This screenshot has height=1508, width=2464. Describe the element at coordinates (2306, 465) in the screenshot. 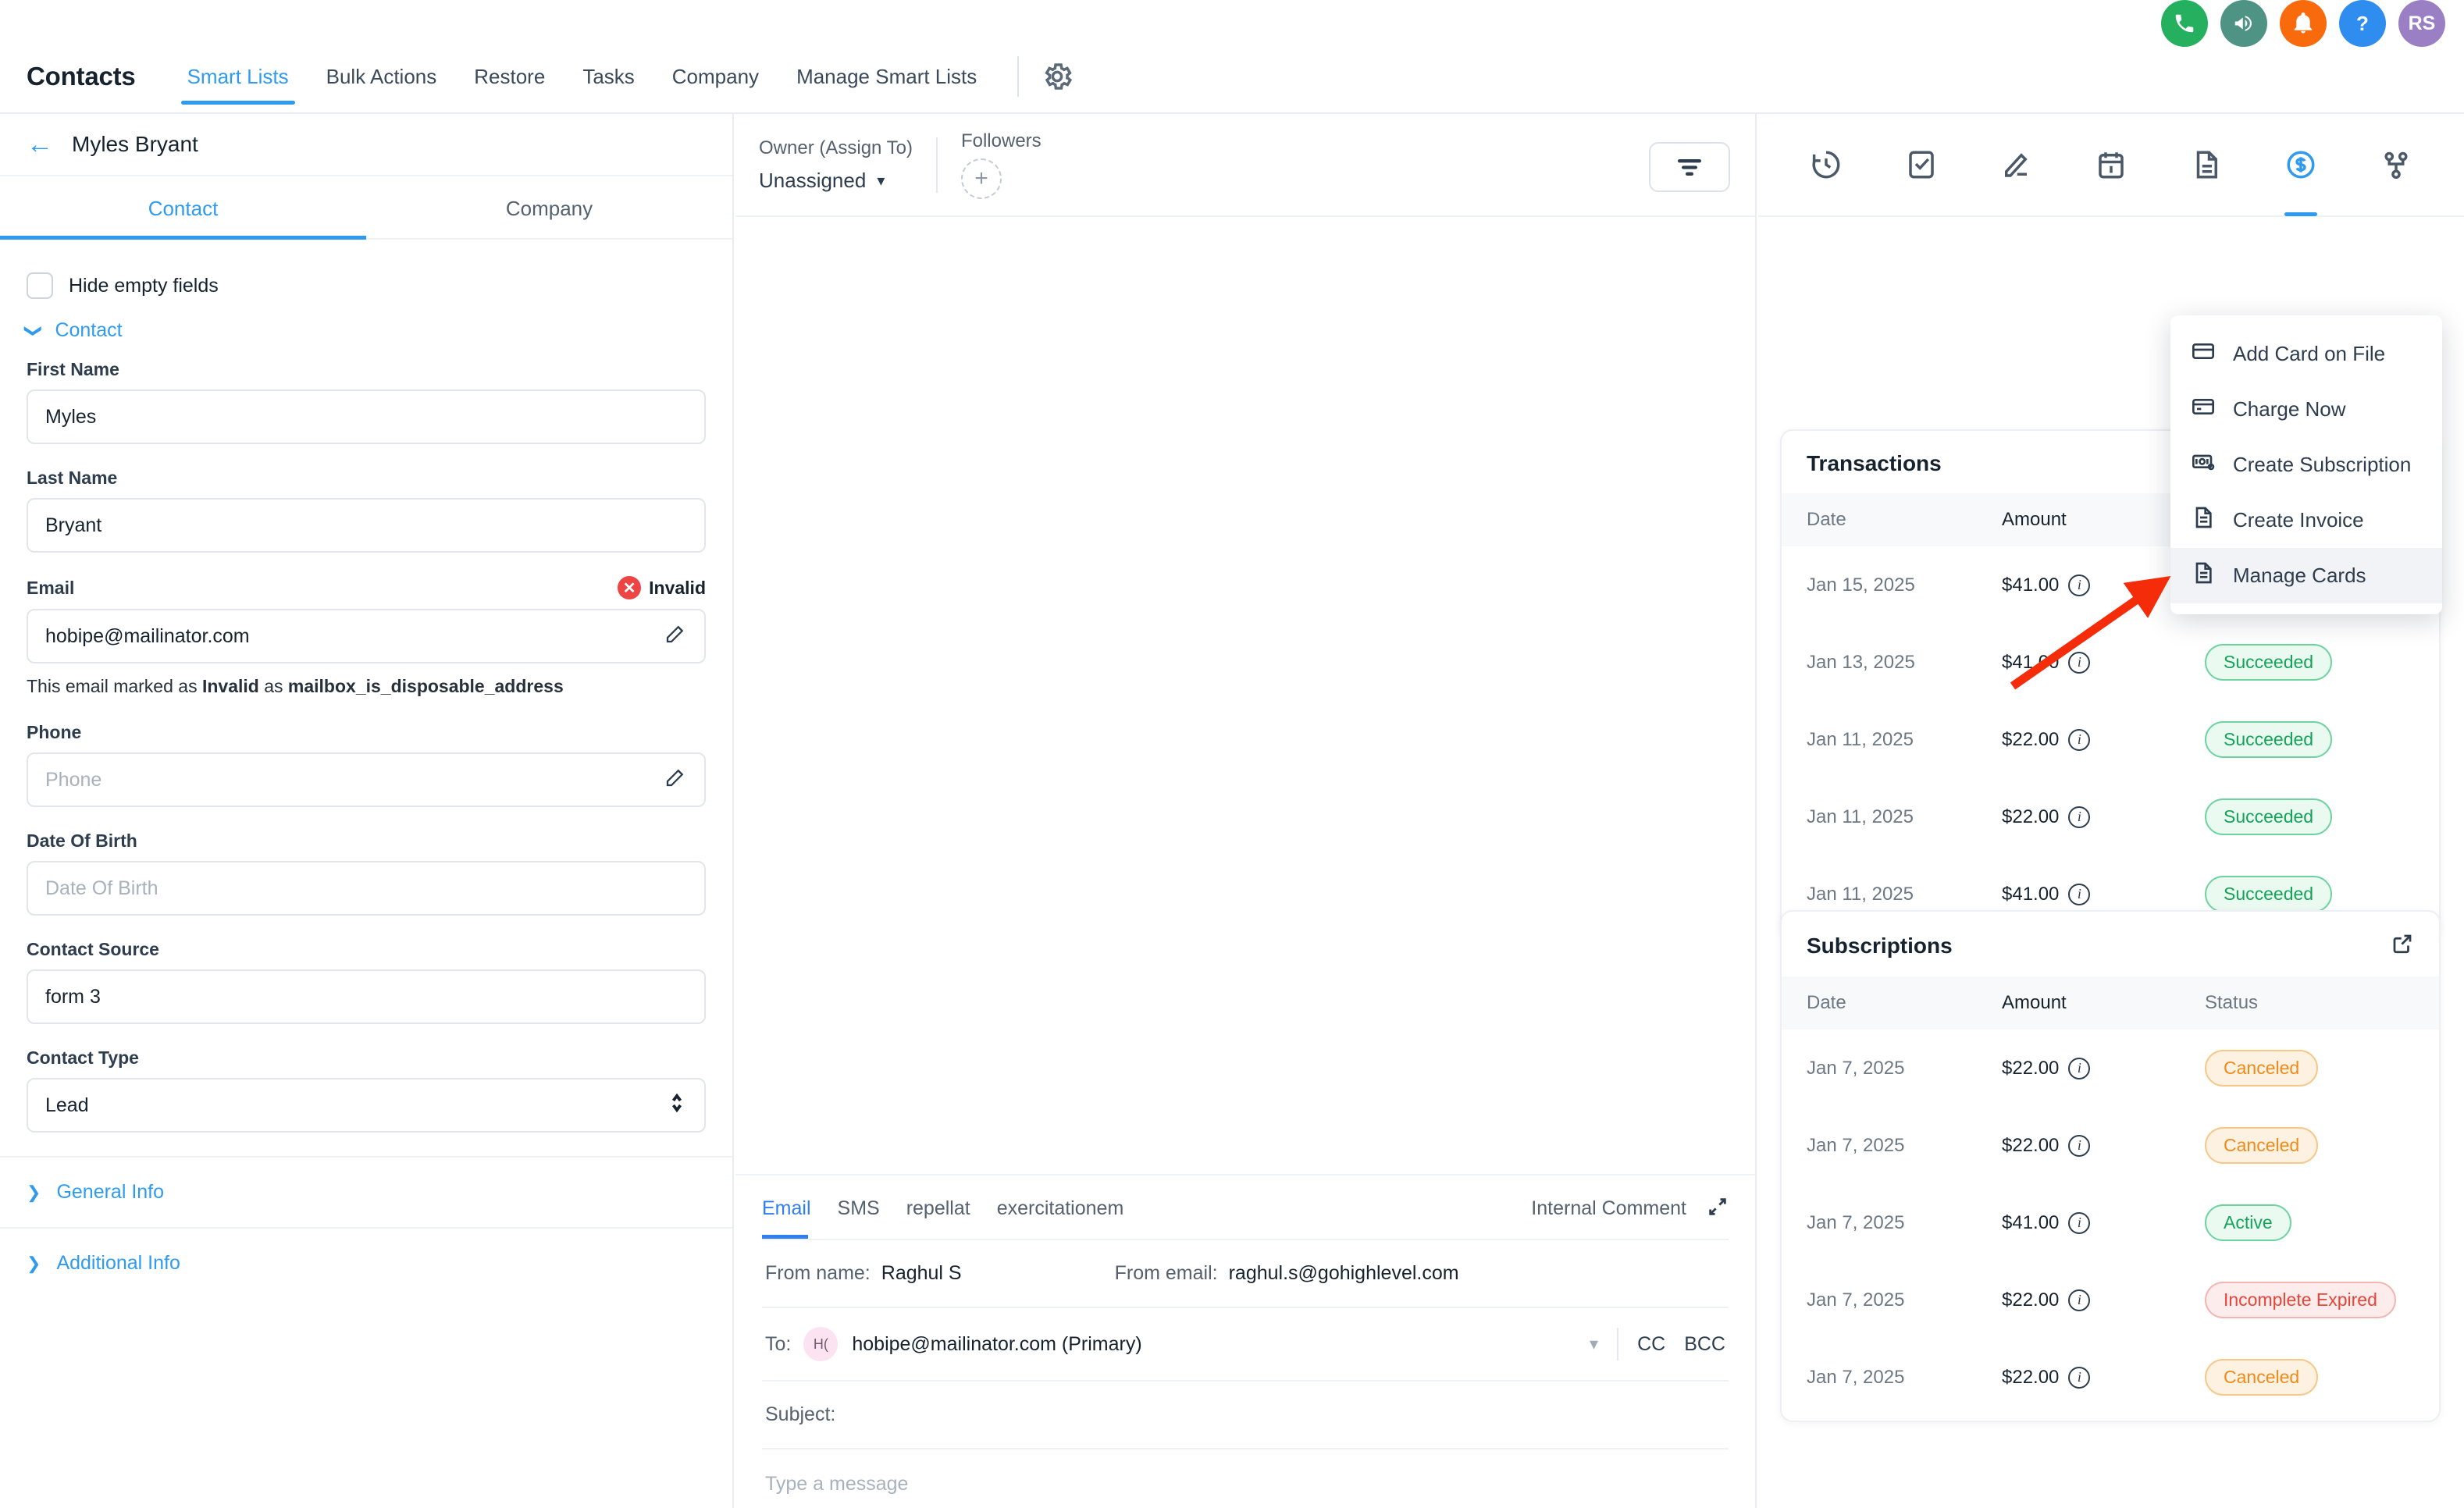

I see `menu-item-create-subscription: Create Subscription` at that location.